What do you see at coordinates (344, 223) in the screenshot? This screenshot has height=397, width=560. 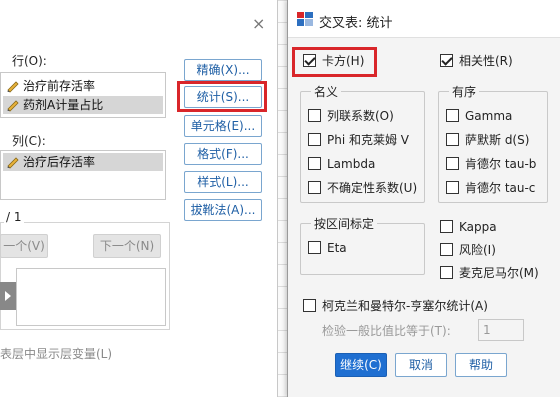 I see `interval-group-title: 按区间标定` at bounding box center [344, 223].